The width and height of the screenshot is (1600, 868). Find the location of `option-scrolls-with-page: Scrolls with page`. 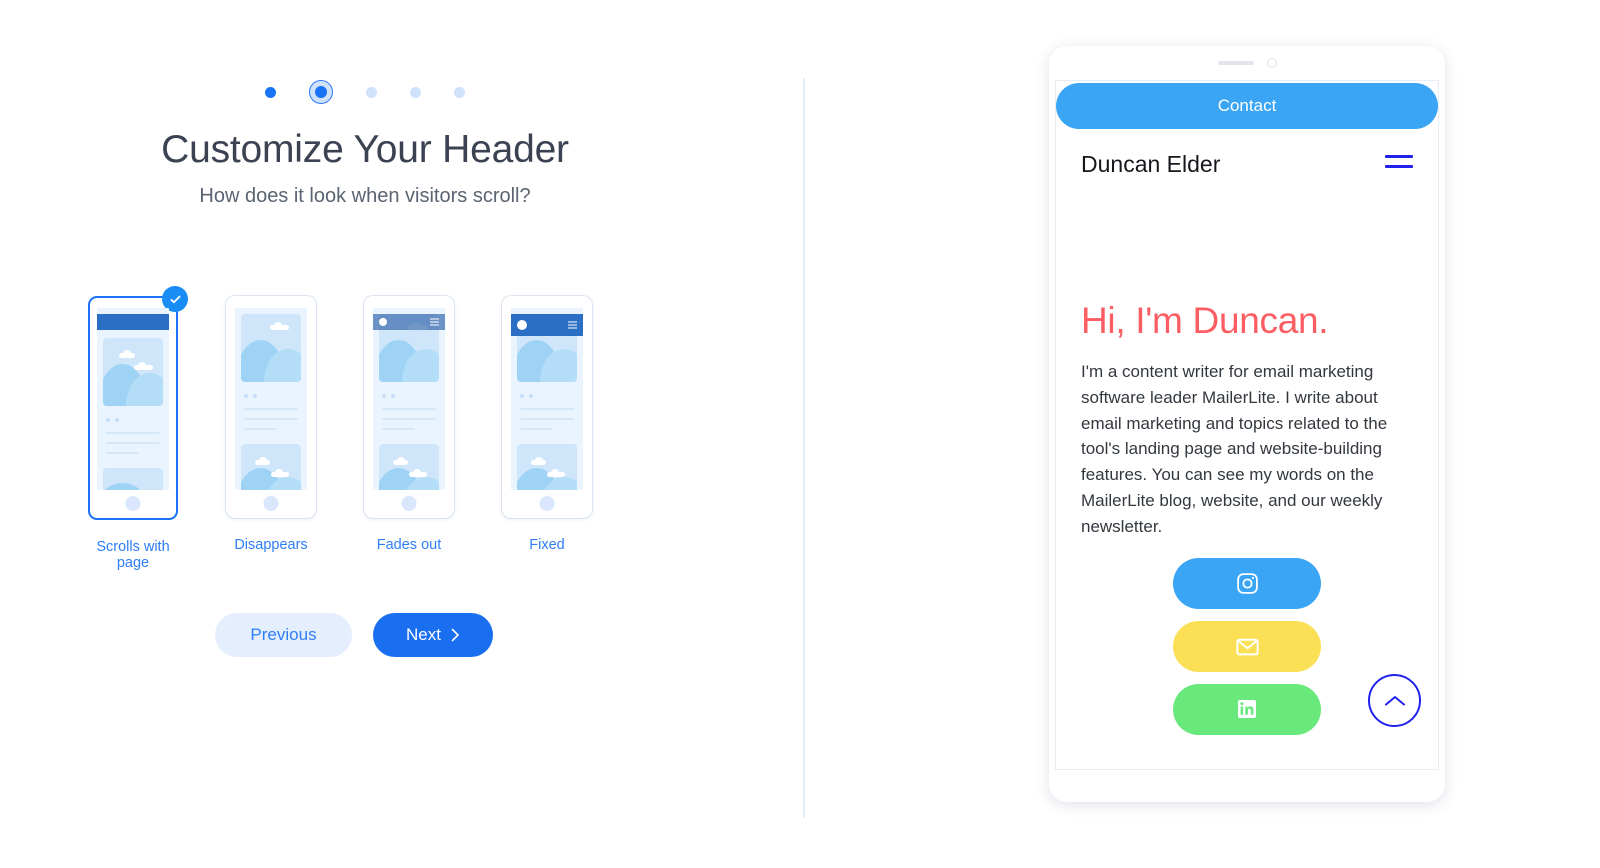

option-scrolls-with-page: Scrolls with page is located at coordinates (138, 428).